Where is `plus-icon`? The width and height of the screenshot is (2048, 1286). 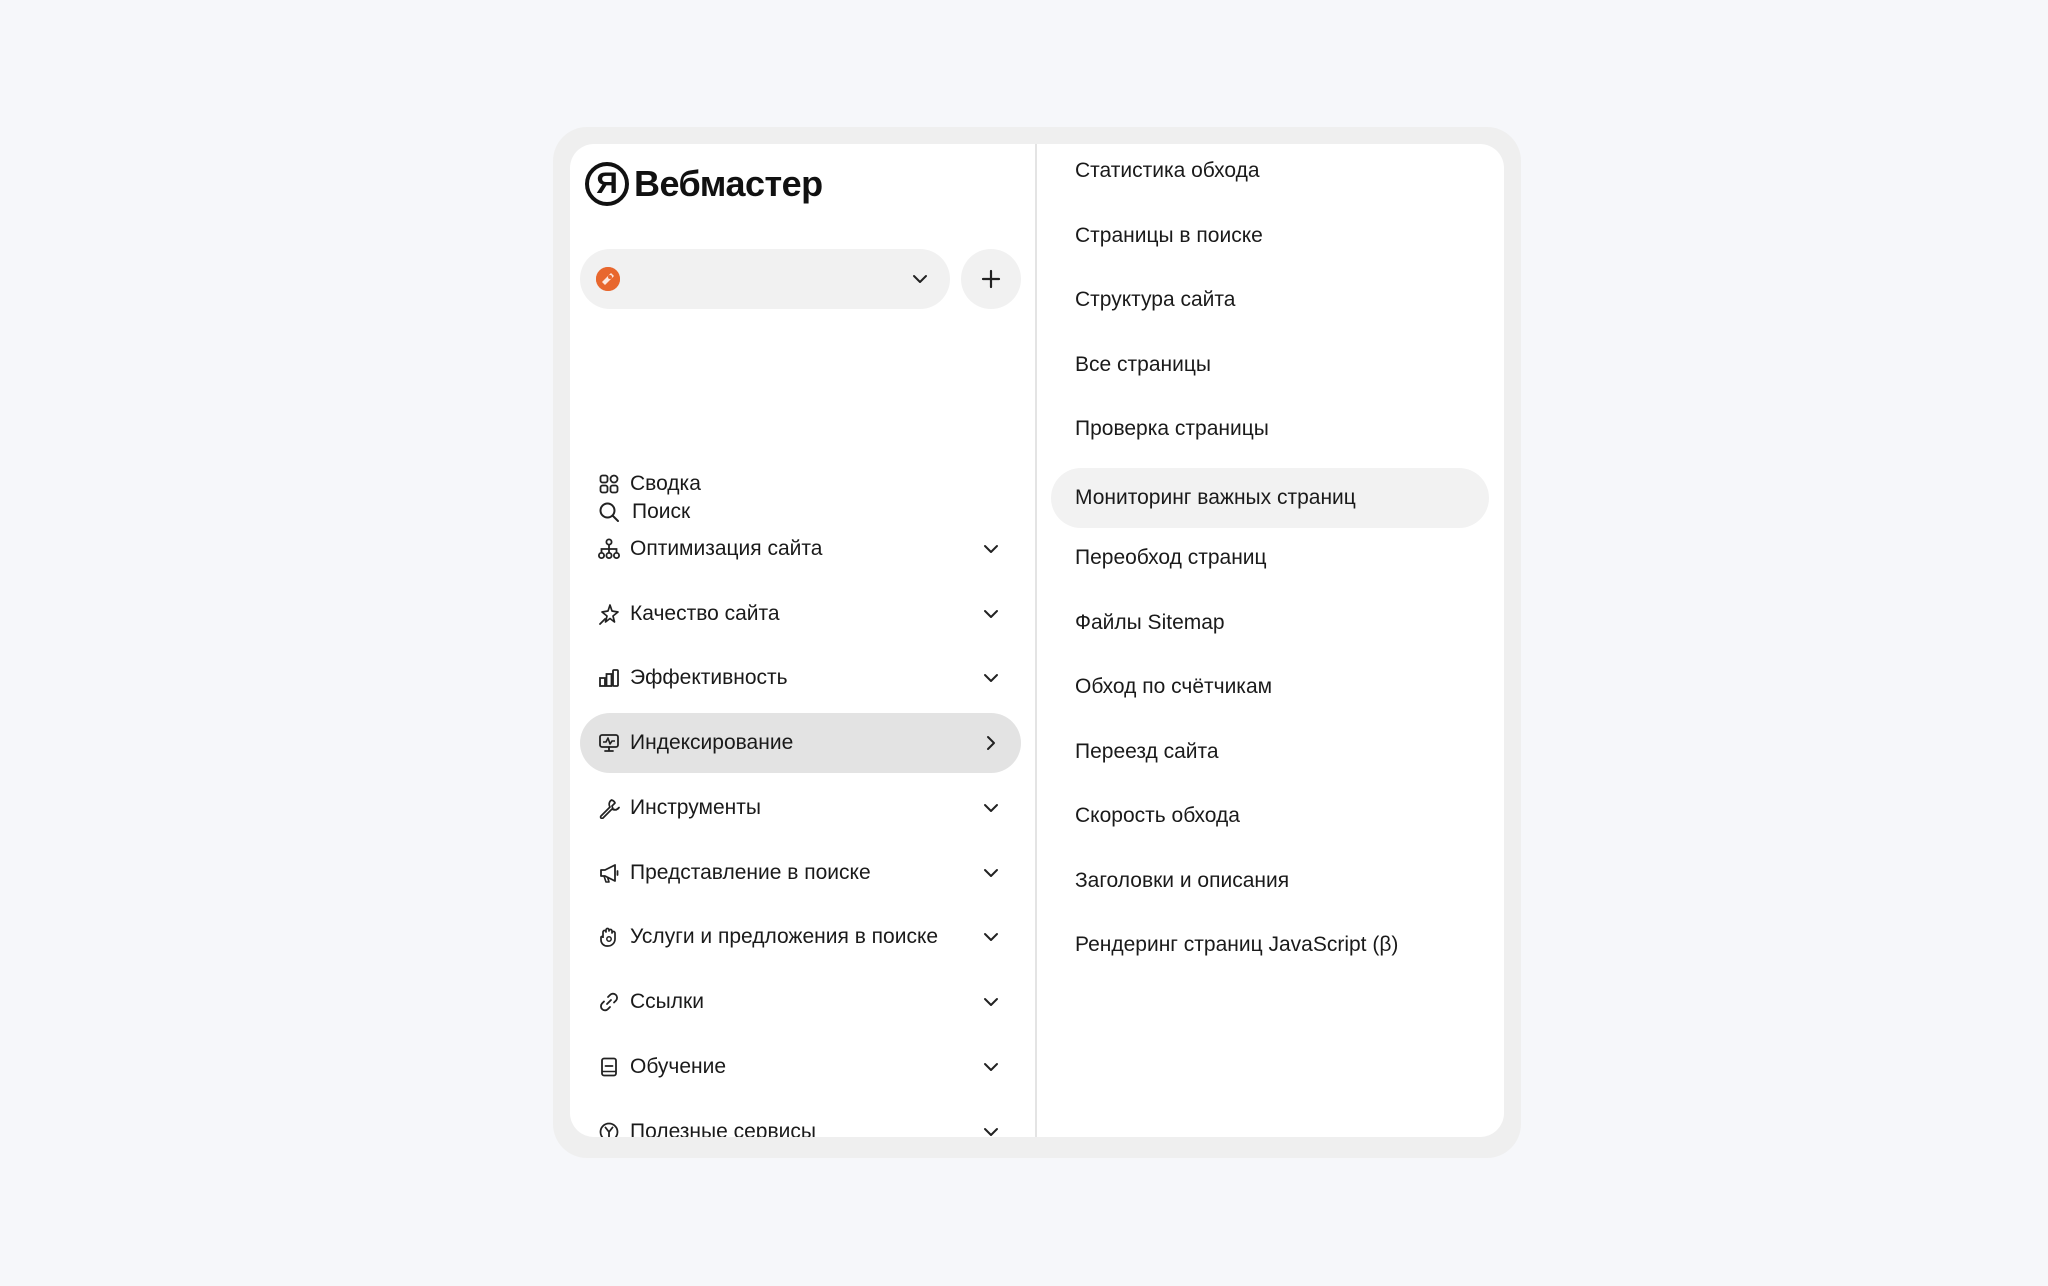 plus-icon is located at coordinates (991, 279).